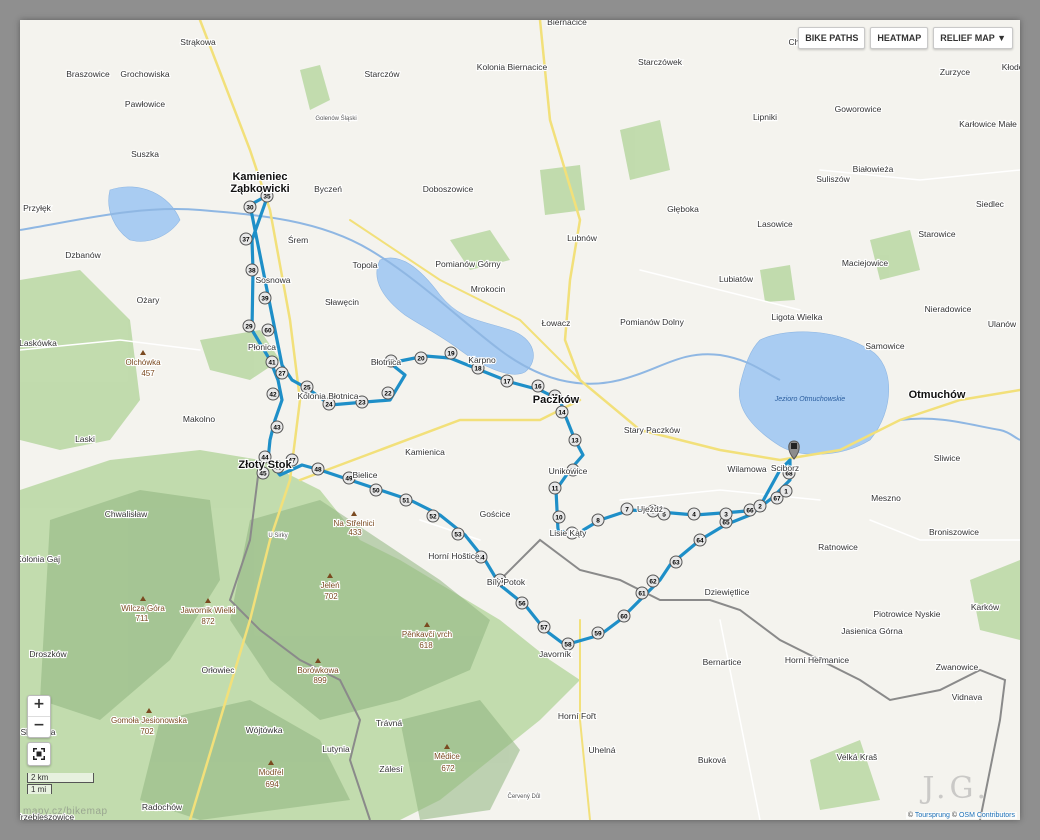 The height and width of the screenshot is (840, 1040). What do you see at coordinates (507, 381) in the screenshot?
I see `route-node: 17` at bounding box center [507, 381].